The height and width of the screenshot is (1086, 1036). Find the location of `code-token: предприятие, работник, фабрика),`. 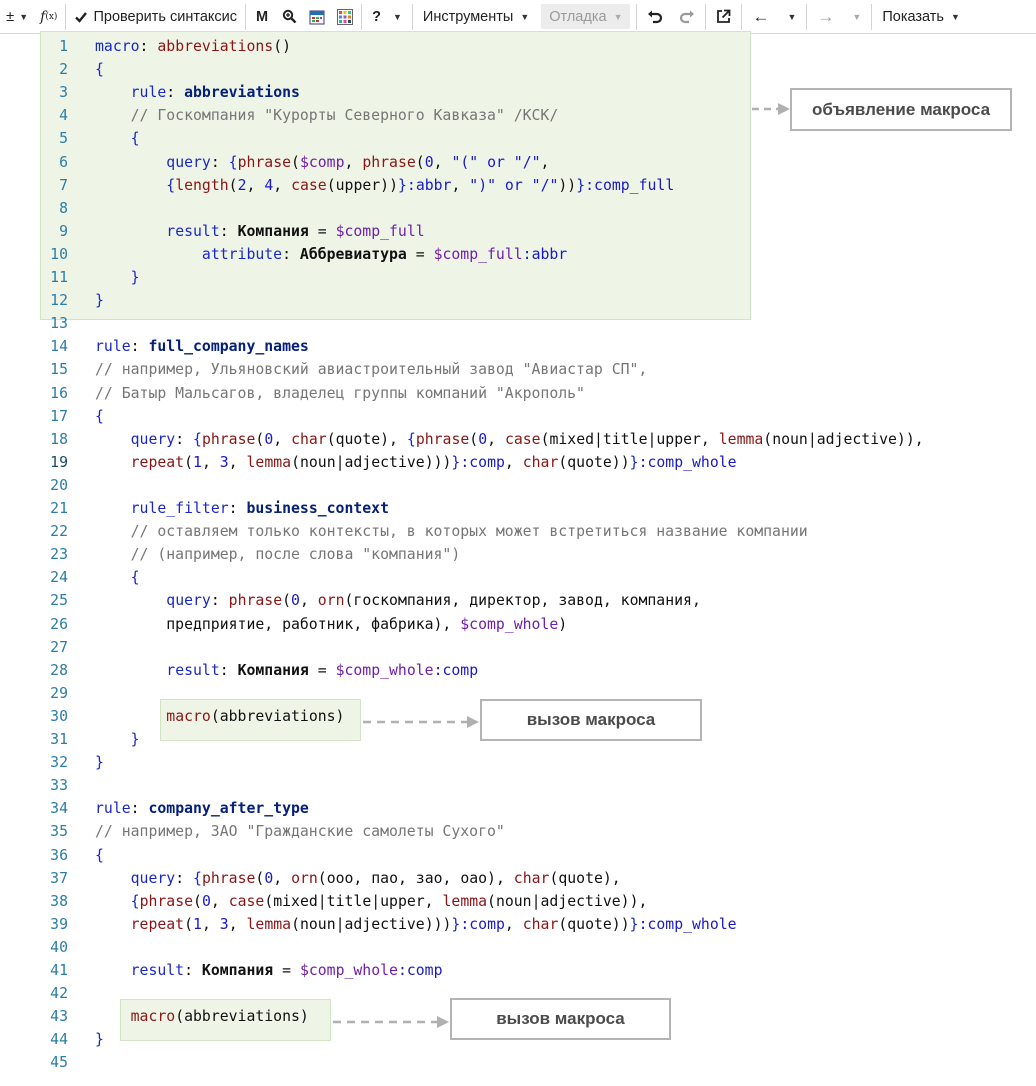

code-token: предприятие, работник, фабрика), is located at coordinates (278, 624).